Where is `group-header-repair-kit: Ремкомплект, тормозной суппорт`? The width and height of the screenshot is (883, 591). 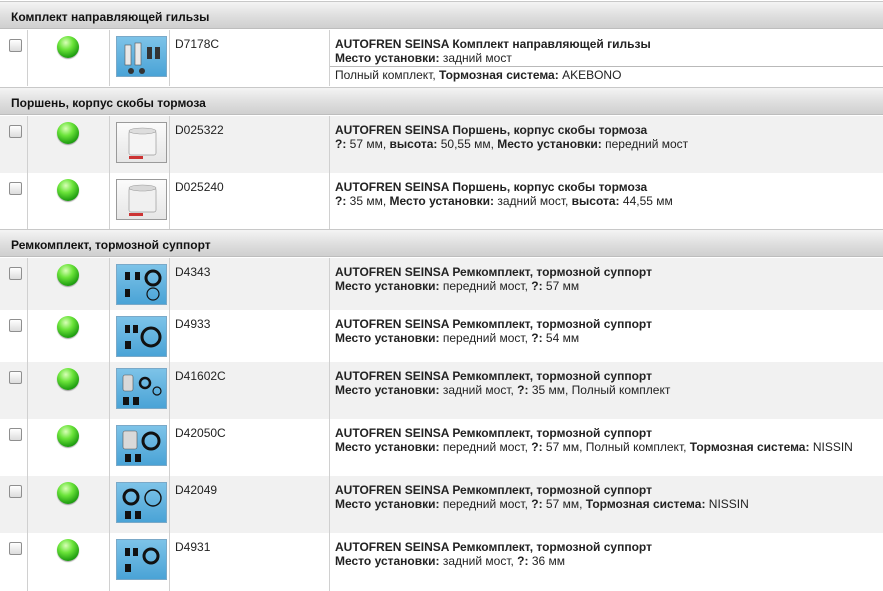
group-header-repair-kit: Ремкомплект, тормозной суппорт is located at coordinates (441, 243).